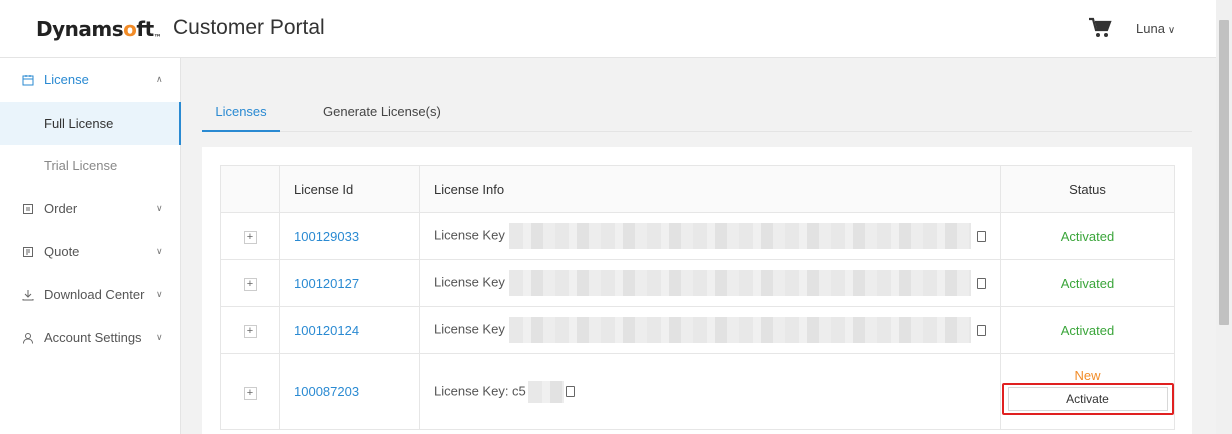 The width and height of the screenshot is (1232, 434). I want to click on column-header-license-id: License Id, so click(349, 189).